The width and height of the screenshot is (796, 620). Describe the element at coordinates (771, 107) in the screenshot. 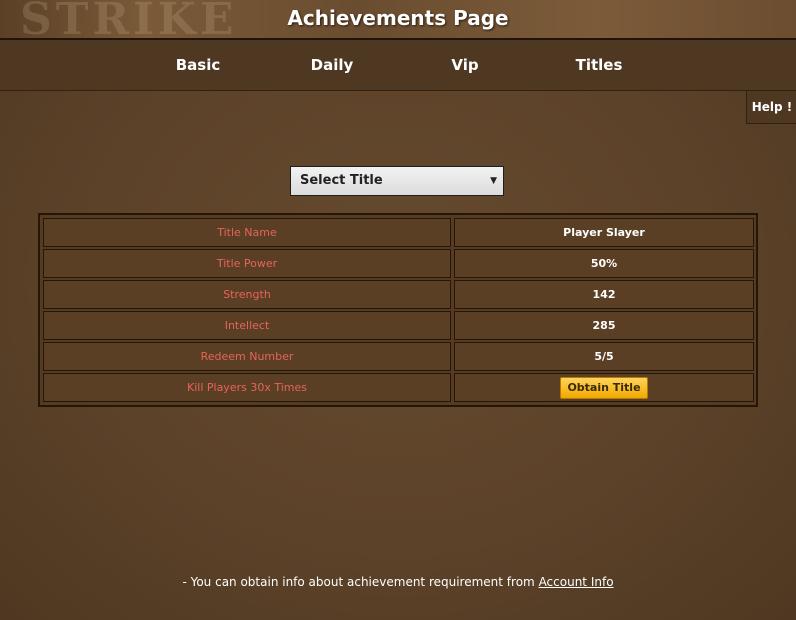

I see `help-button: Help !` at that location.